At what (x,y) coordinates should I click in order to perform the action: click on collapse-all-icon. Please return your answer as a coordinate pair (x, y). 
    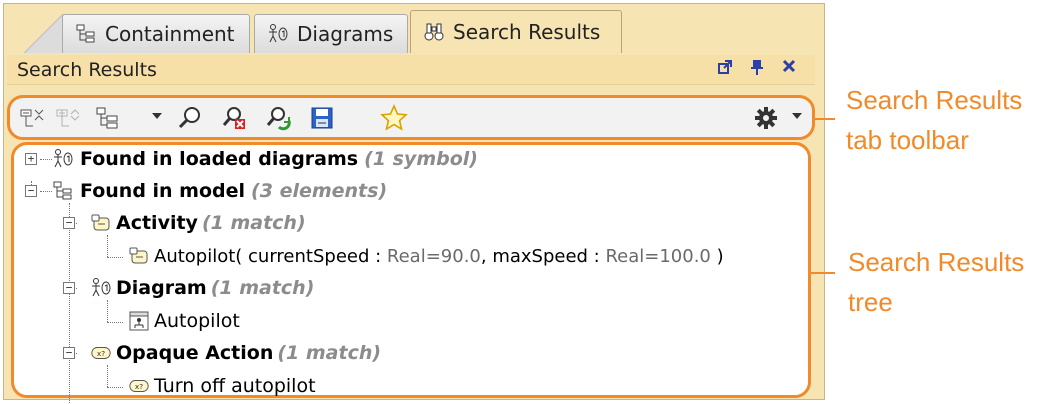
    Looking at the image, I should click on (32, 118).